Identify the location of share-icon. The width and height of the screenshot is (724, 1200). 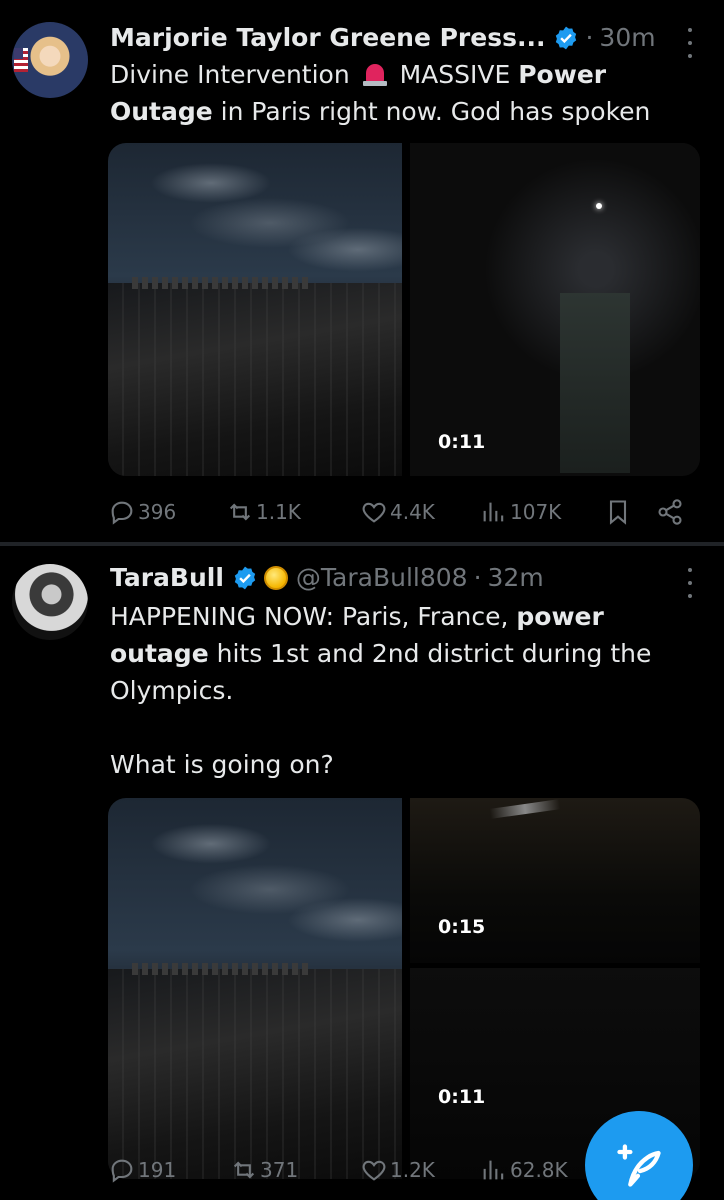
(670, 512).